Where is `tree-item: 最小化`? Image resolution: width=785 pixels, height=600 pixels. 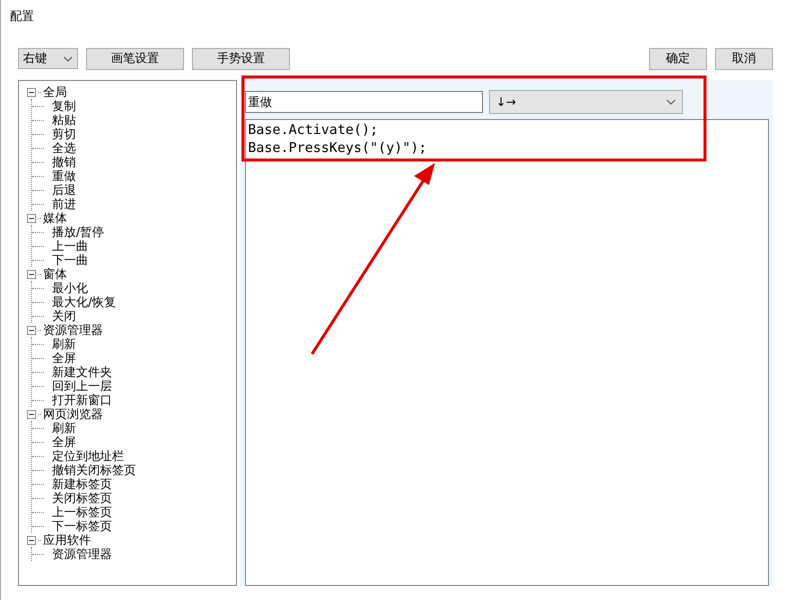
tree-item: 最小化 is located at coordinates (70, 288).